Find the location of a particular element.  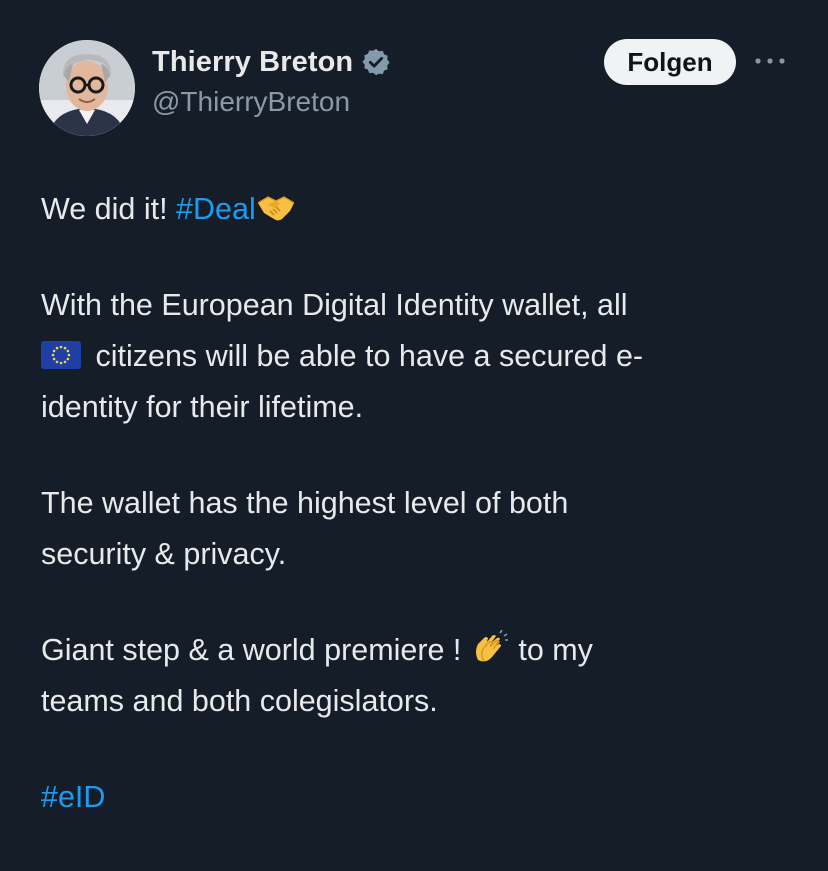

tweet-text-segment: The wallet has the highest level of both is located at coordinates (305, 503).